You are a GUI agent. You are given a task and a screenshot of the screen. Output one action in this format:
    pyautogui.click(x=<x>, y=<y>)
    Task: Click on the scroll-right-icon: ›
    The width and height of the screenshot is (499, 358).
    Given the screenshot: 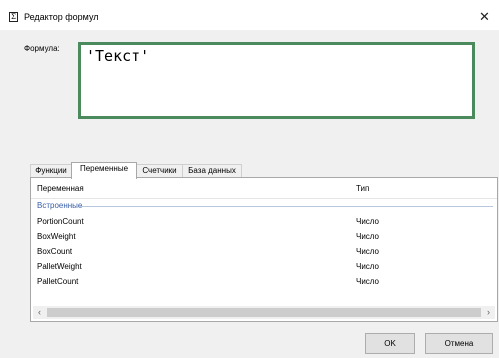 What is the action you would take?
    pyautogui.click(x=488, y=312)
    